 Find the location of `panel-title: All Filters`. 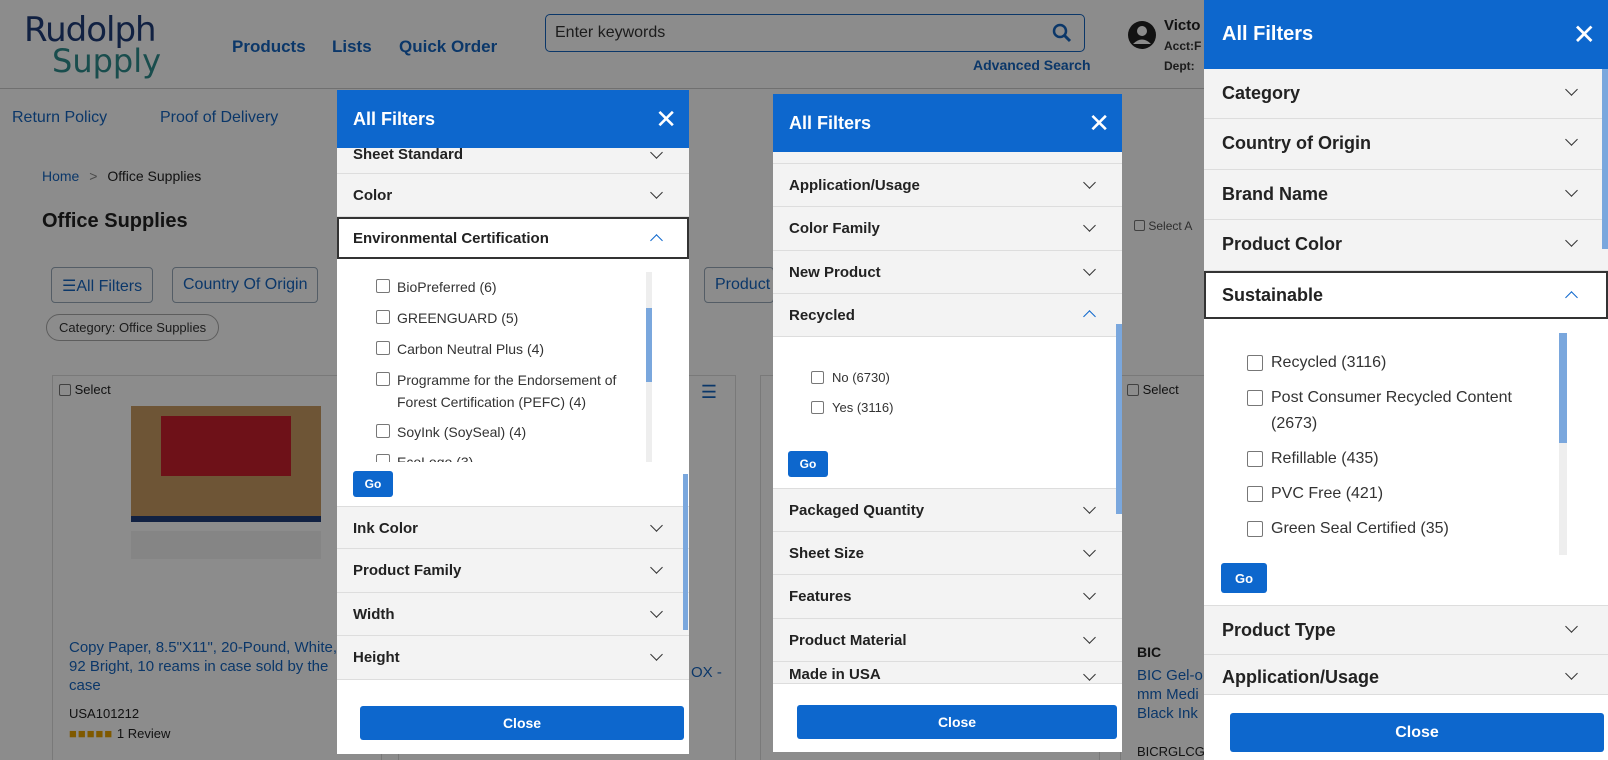

panel-title: All Filters is located at coordinates (1268, 34).